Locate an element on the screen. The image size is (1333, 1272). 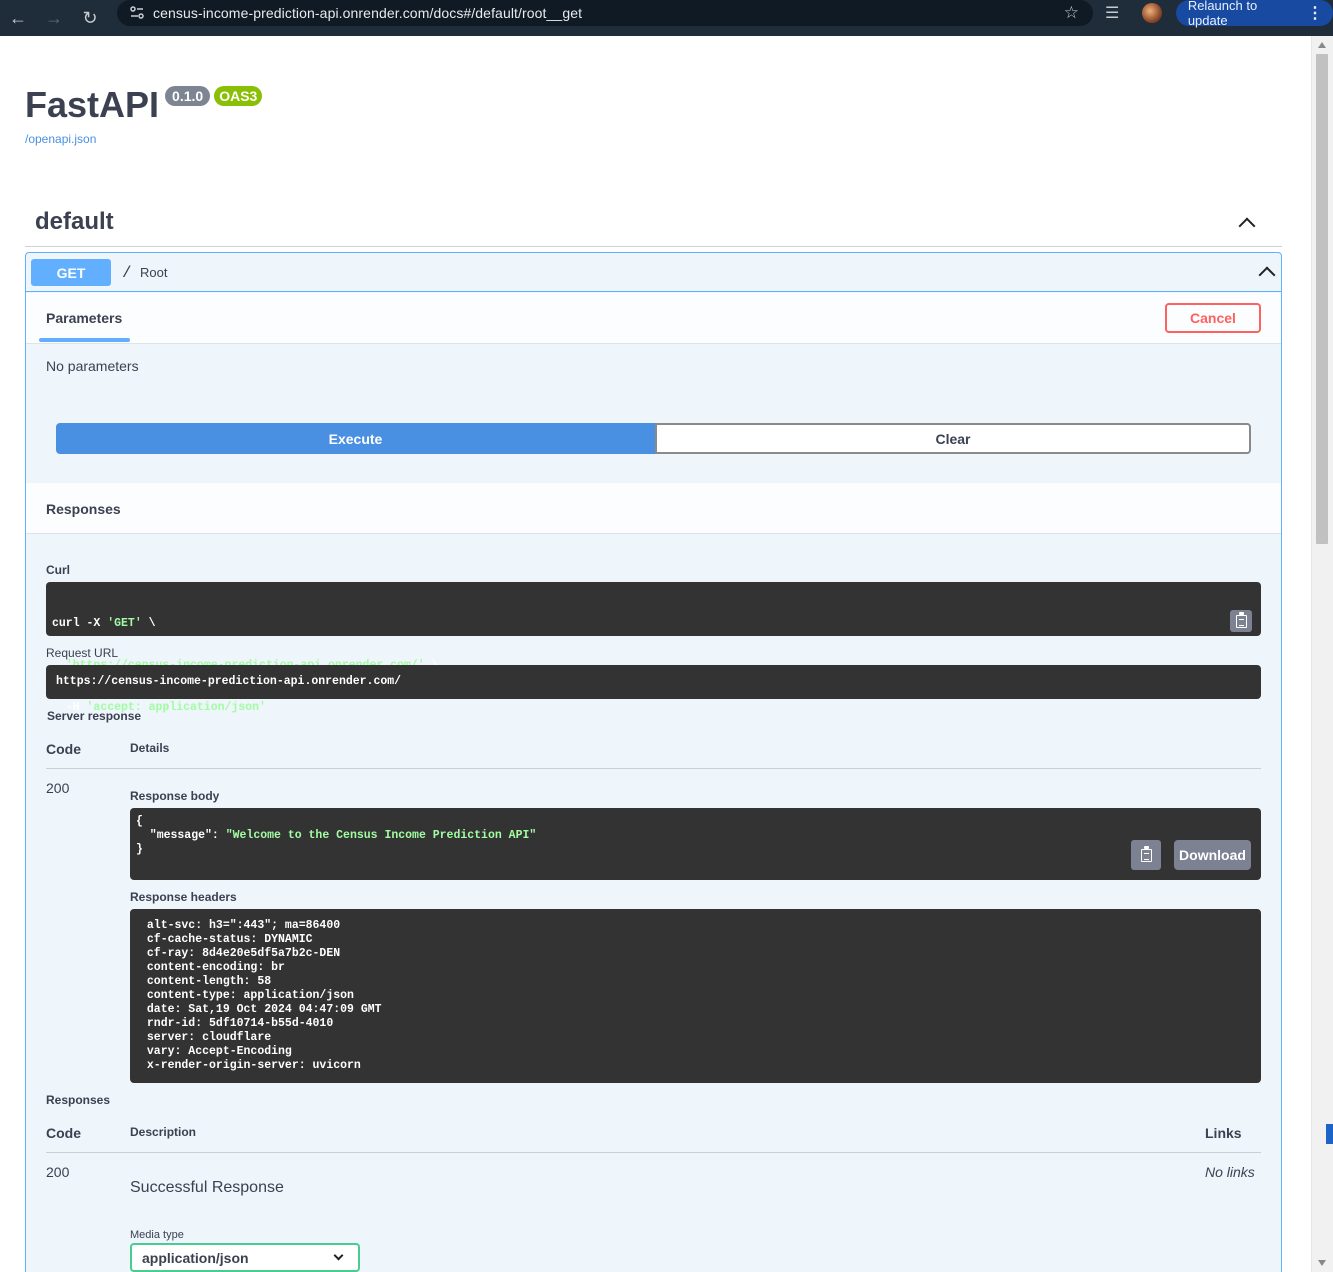
scroll-down-arrow-icon is located at coordinates (1322, 1263).